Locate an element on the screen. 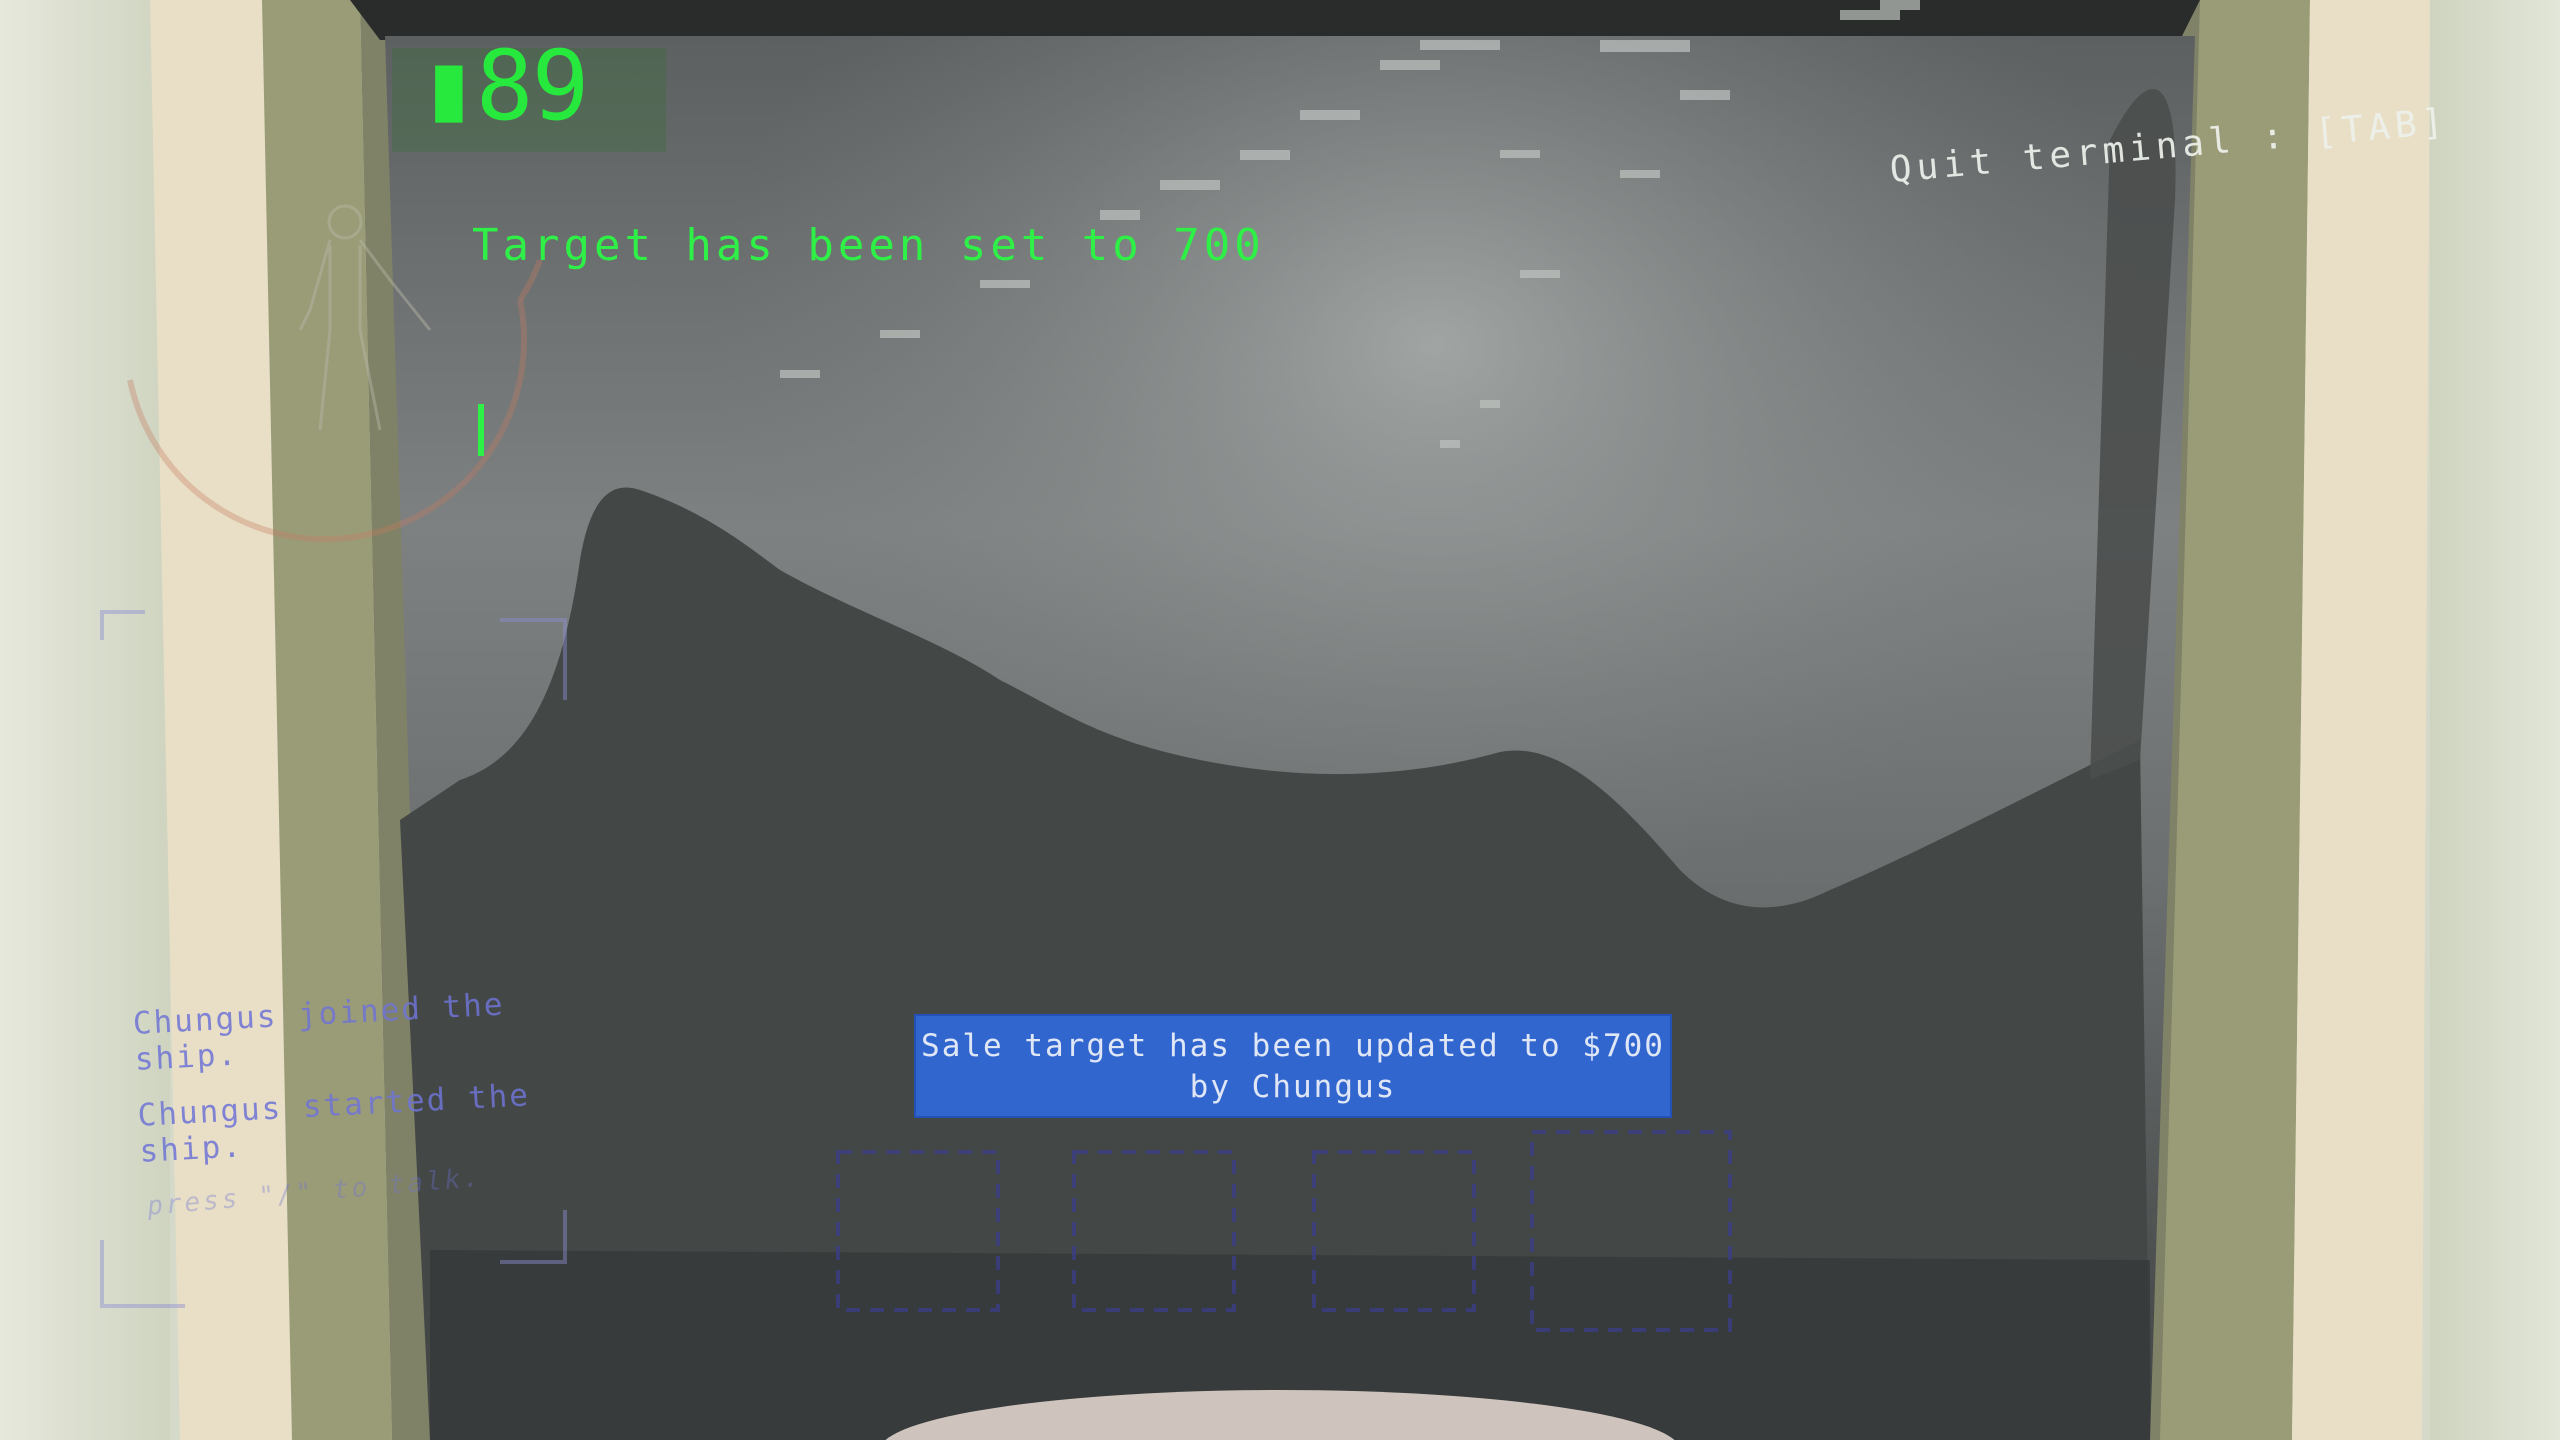 This screenshot has height=1440, width=2560. chat-message: Chungus started the ship. is located at coordinates (333, 1123).